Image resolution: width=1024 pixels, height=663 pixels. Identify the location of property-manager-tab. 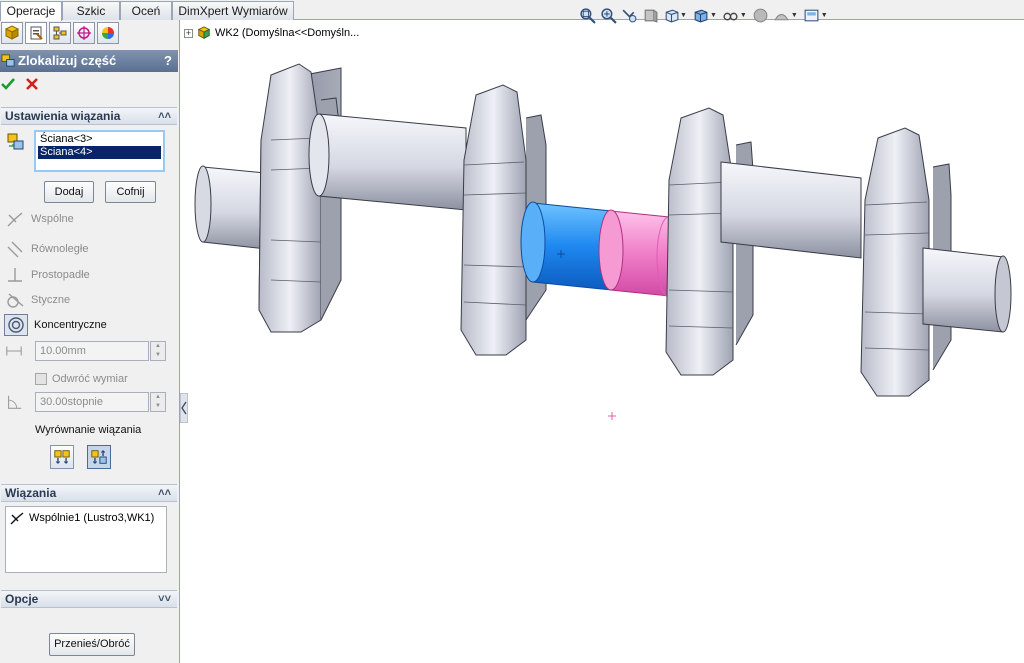
(36, 33).